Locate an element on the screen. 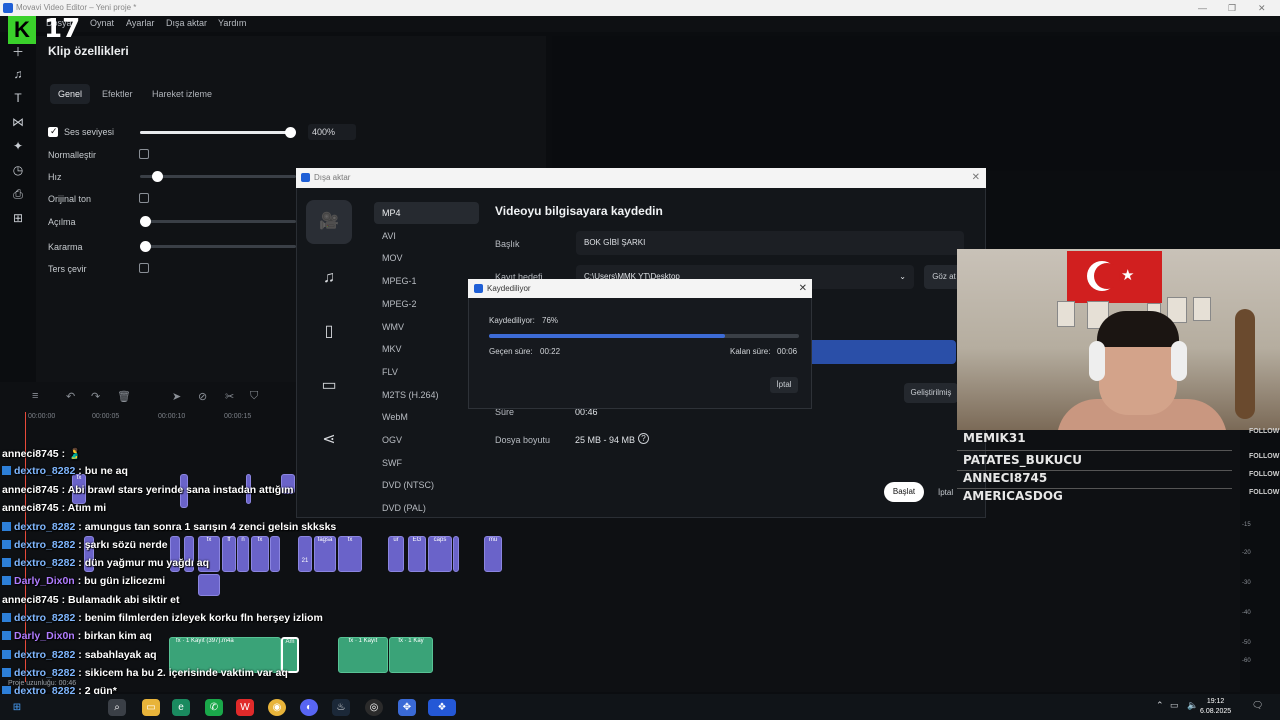 This screenshot has width=1280, height=720. format-item: MP4 is located at coordinates (426, 213).